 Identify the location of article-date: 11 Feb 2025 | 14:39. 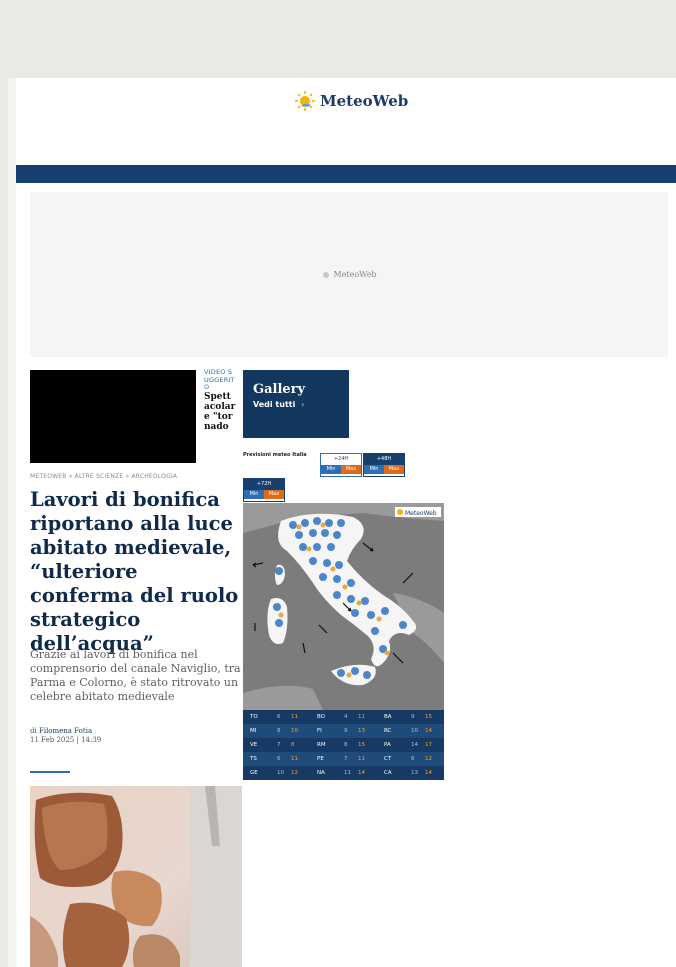
(66, 740).